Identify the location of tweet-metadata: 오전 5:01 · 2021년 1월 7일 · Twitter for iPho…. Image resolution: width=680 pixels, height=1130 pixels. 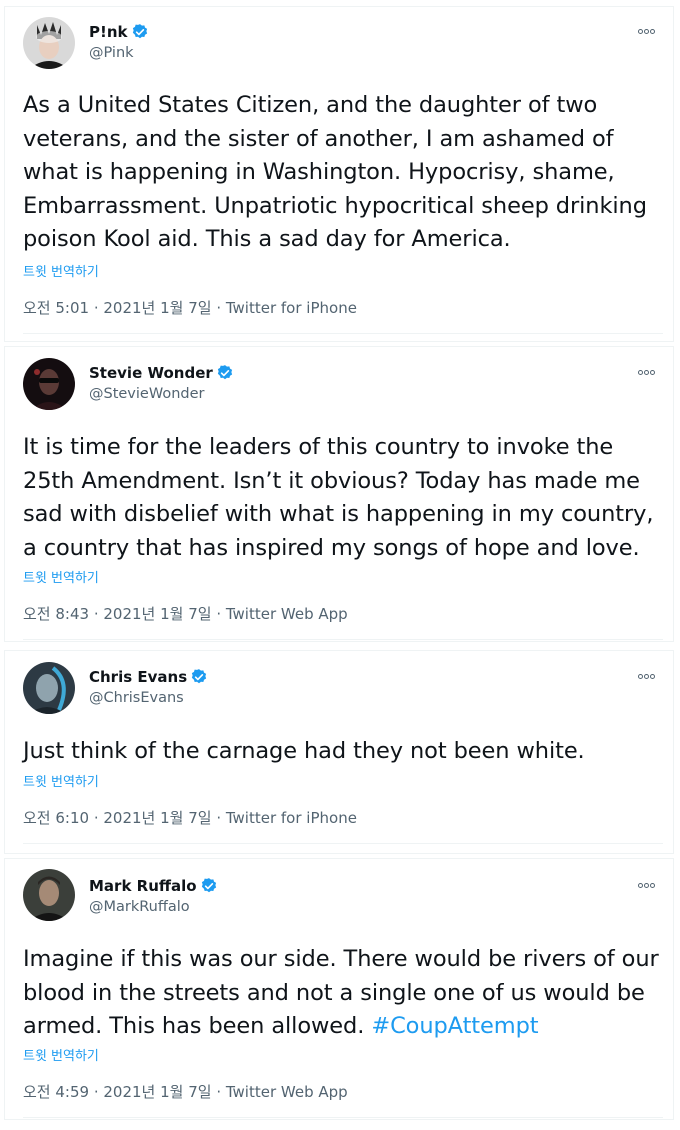
(190, 307).